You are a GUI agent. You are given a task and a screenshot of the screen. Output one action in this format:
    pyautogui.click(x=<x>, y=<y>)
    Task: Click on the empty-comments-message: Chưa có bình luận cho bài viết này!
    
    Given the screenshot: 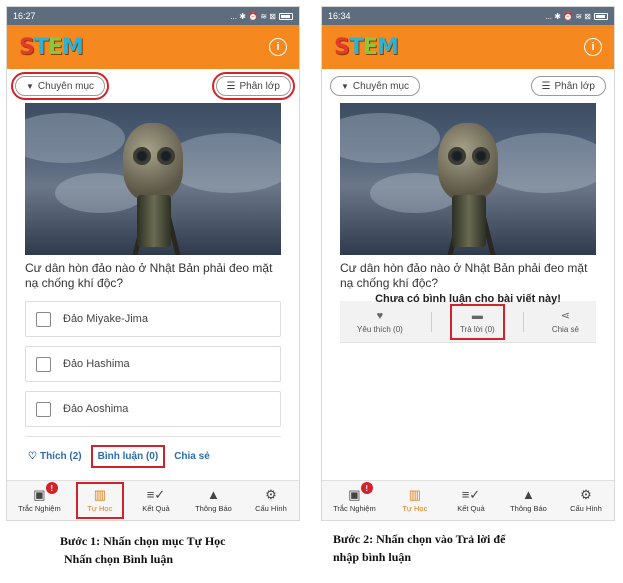 What is the action you would take?
    pyautogui.click(x=468, y=299)
    